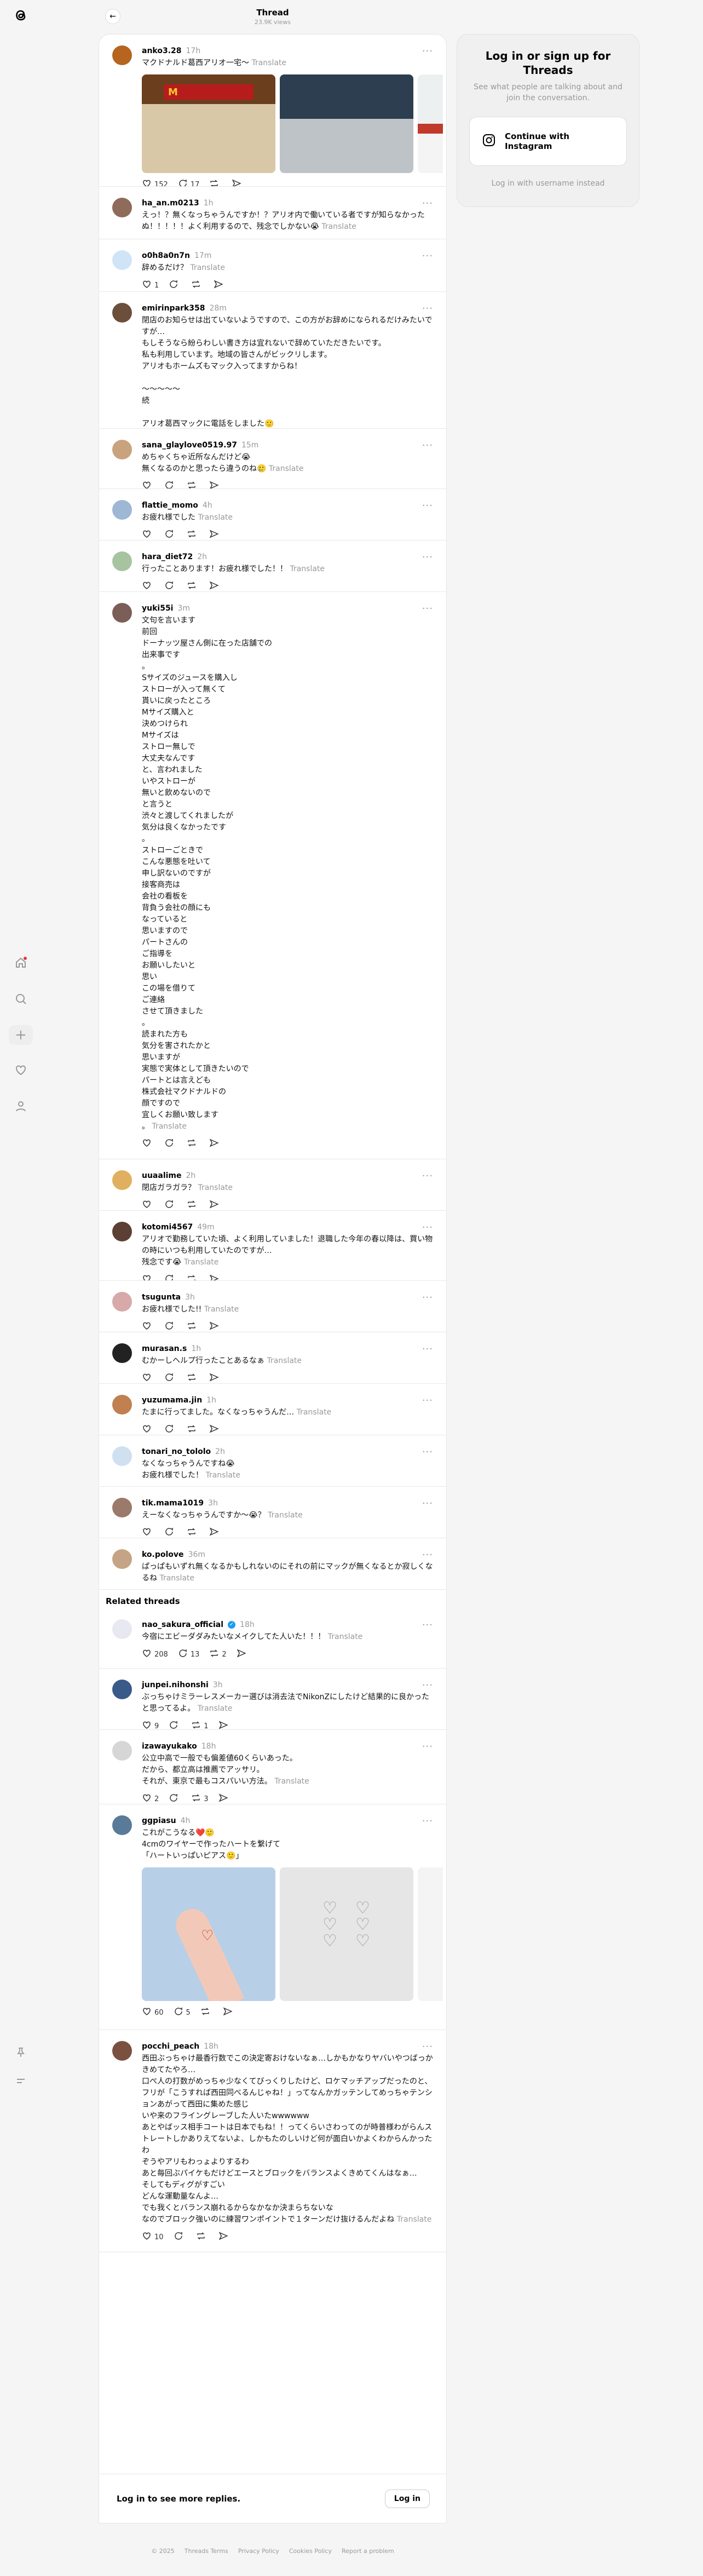 This screenshot has height=2576, width=703. I want to click on footer-report-link: Report a problem, so click(368, 2551).